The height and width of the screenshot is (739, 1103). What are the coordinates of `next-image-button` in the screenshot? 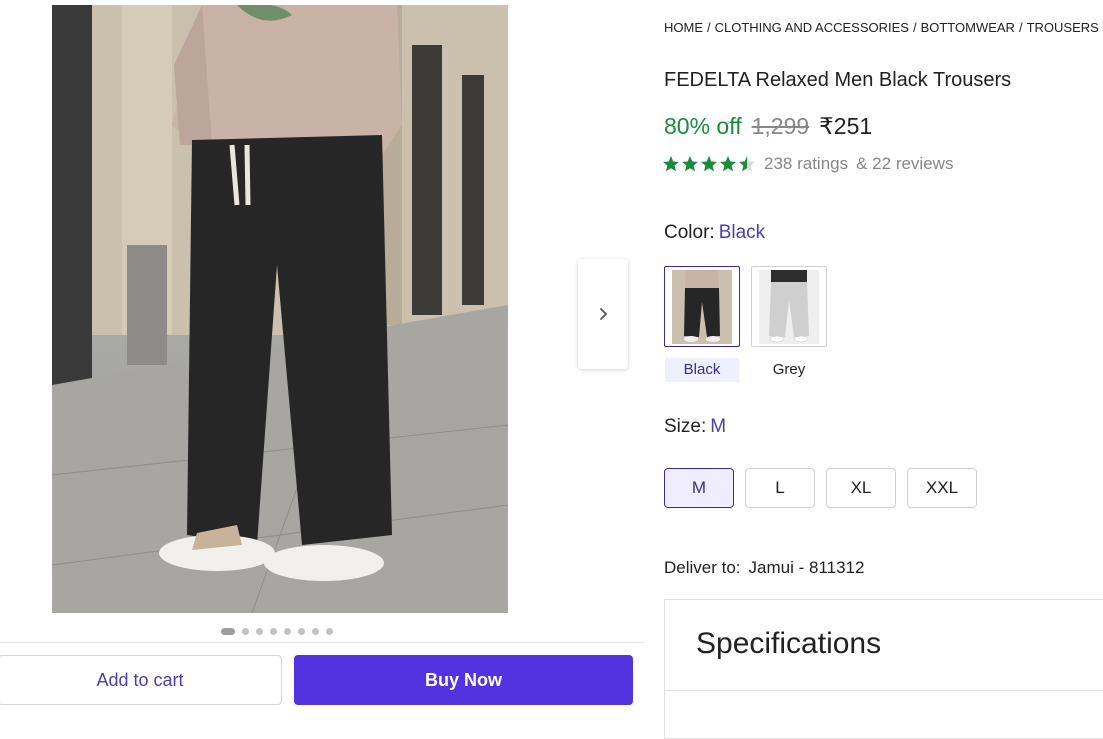 It's located at (603, 314).